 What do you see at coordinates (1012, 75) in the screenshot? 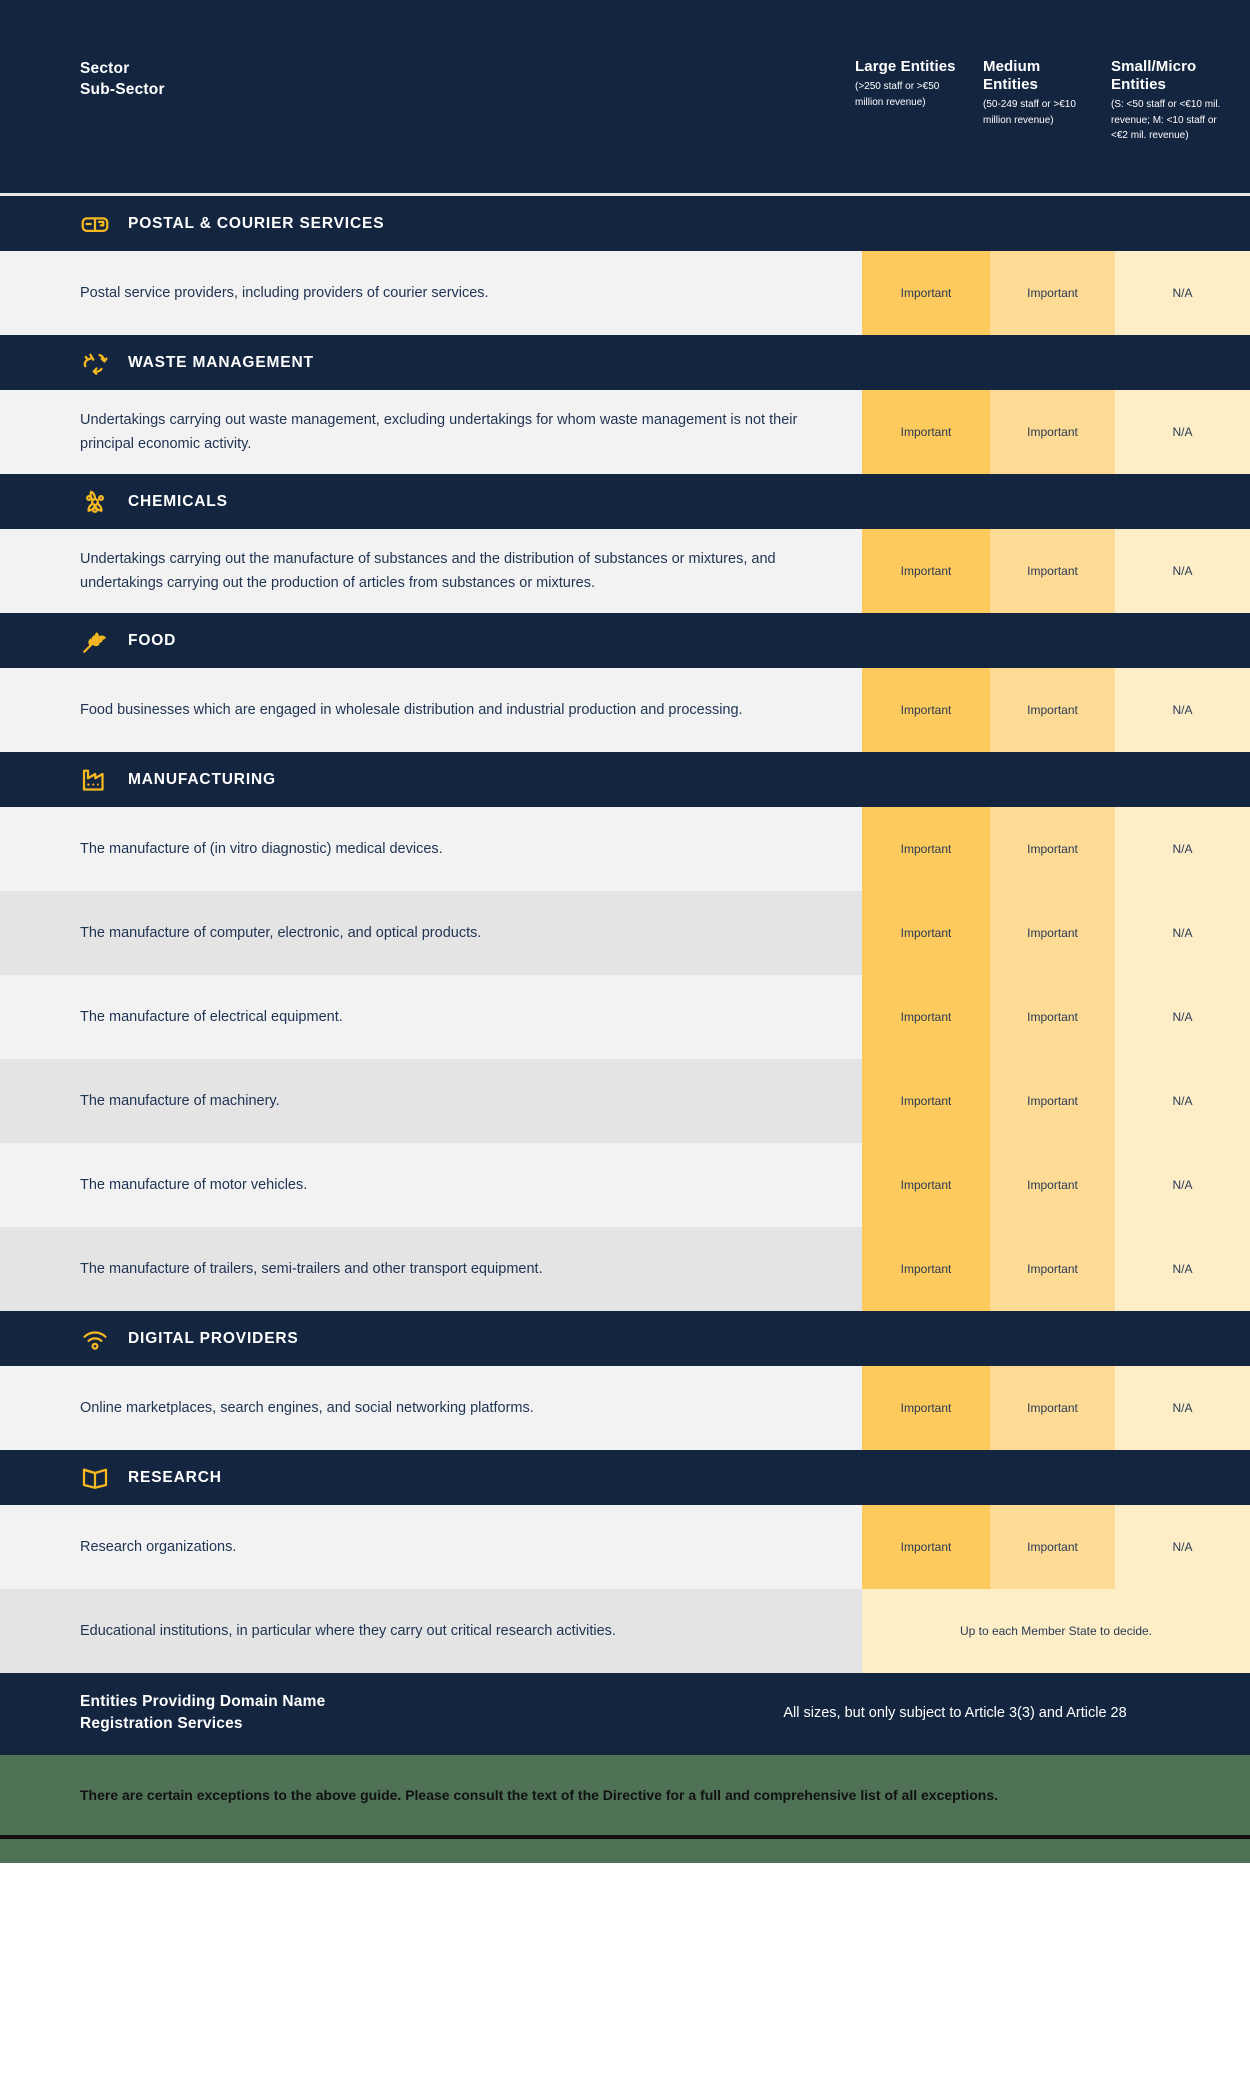
I see `header-column-medium-title: Medium Entities` at bounding box center [1012, 75].